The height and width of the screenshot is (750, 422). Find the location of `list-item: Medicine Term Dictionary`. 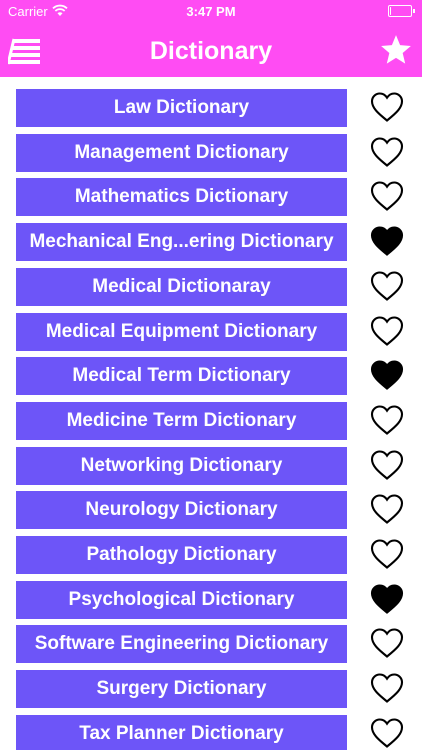

list-item: Medicine Term Dictionary is located at coordinates (211, 415).